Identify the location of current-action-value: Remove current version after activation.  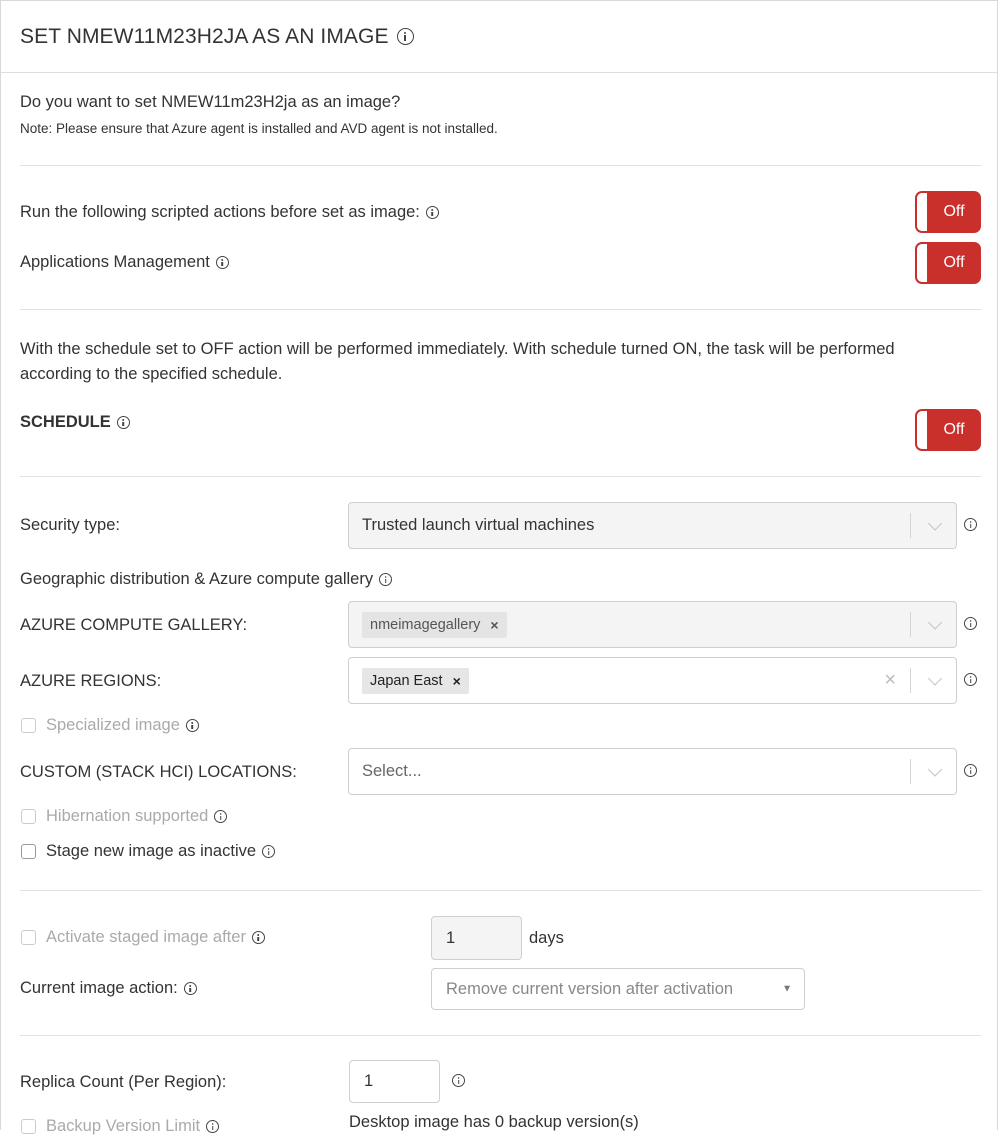
(590, 988).